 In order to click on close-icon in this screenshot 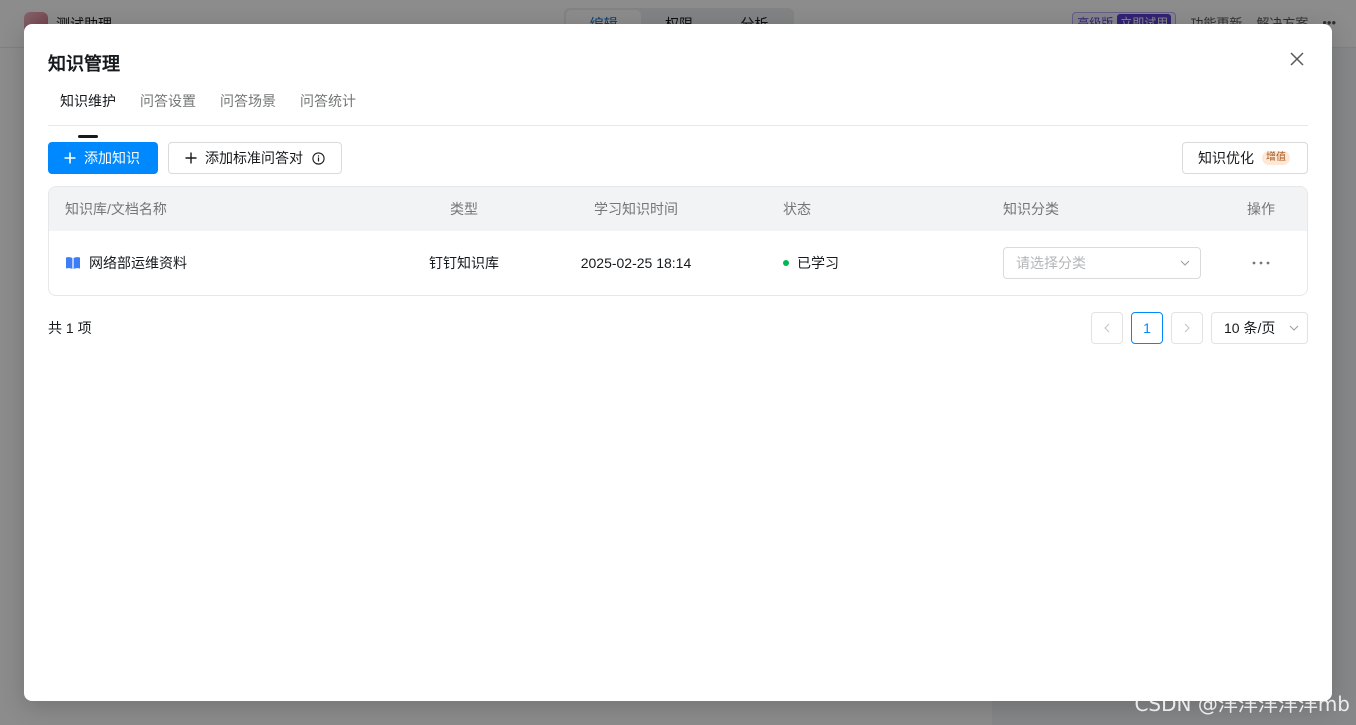, I will do `click(1297, 59)`.